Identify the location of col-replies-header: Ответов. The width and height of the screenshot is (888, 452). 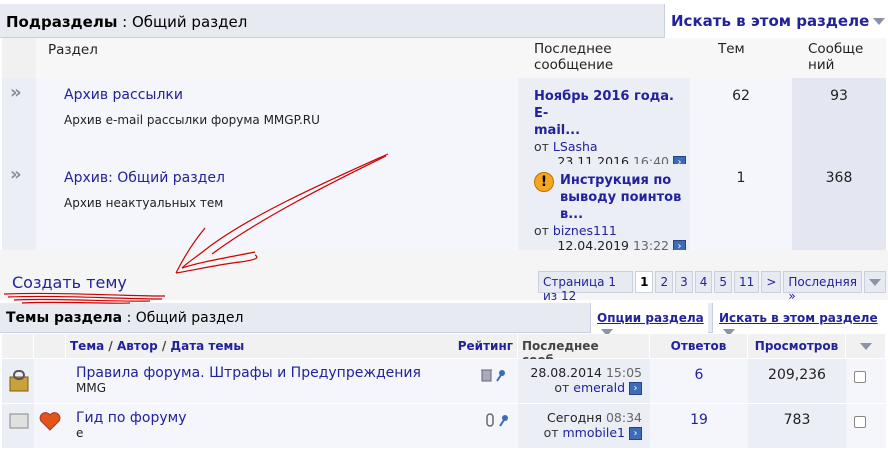
(699, 346).